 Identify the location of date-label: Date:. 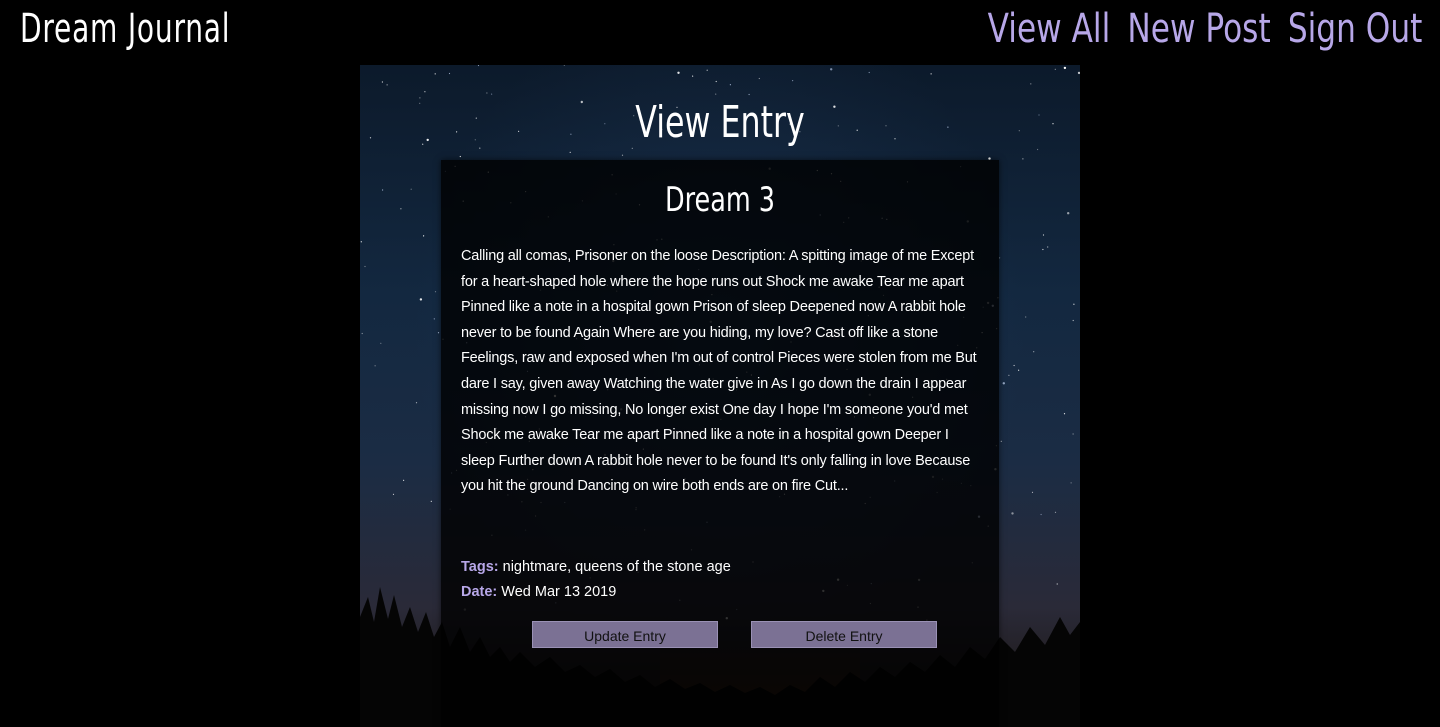
(479, 592).